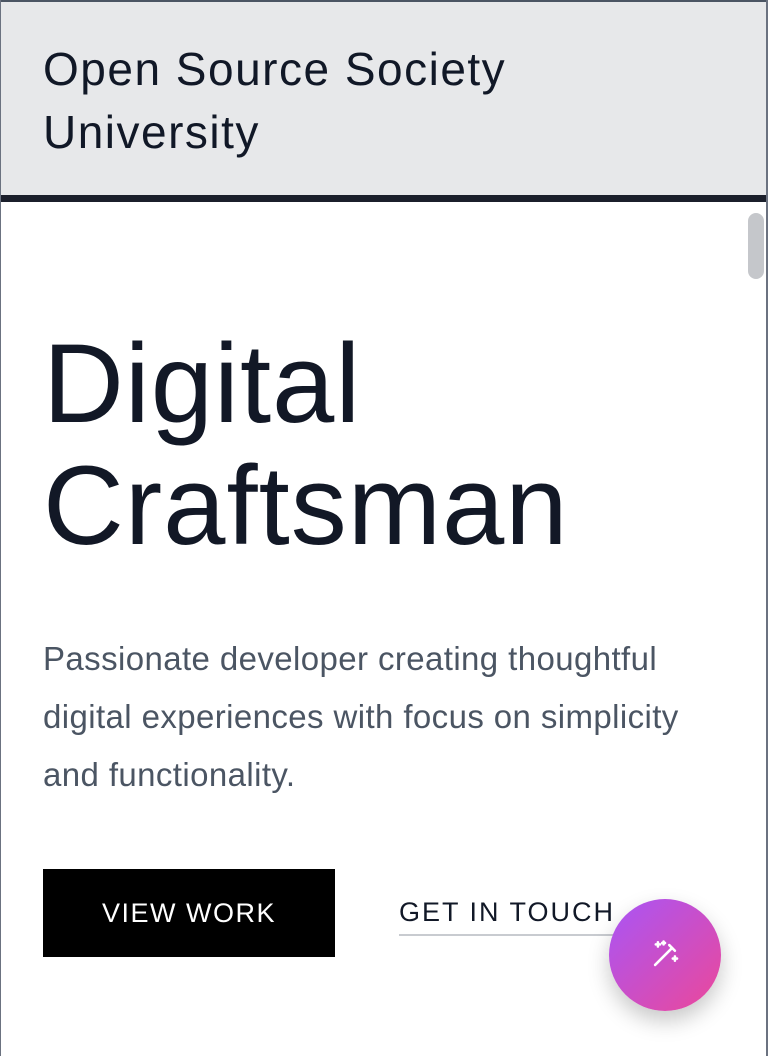 Image resolution: width=770 pixels, height=1056 pixels. What do you see at coordinates (383, 198) in the screenshot?
I see `header-divider` at bounding box center [383, 198].